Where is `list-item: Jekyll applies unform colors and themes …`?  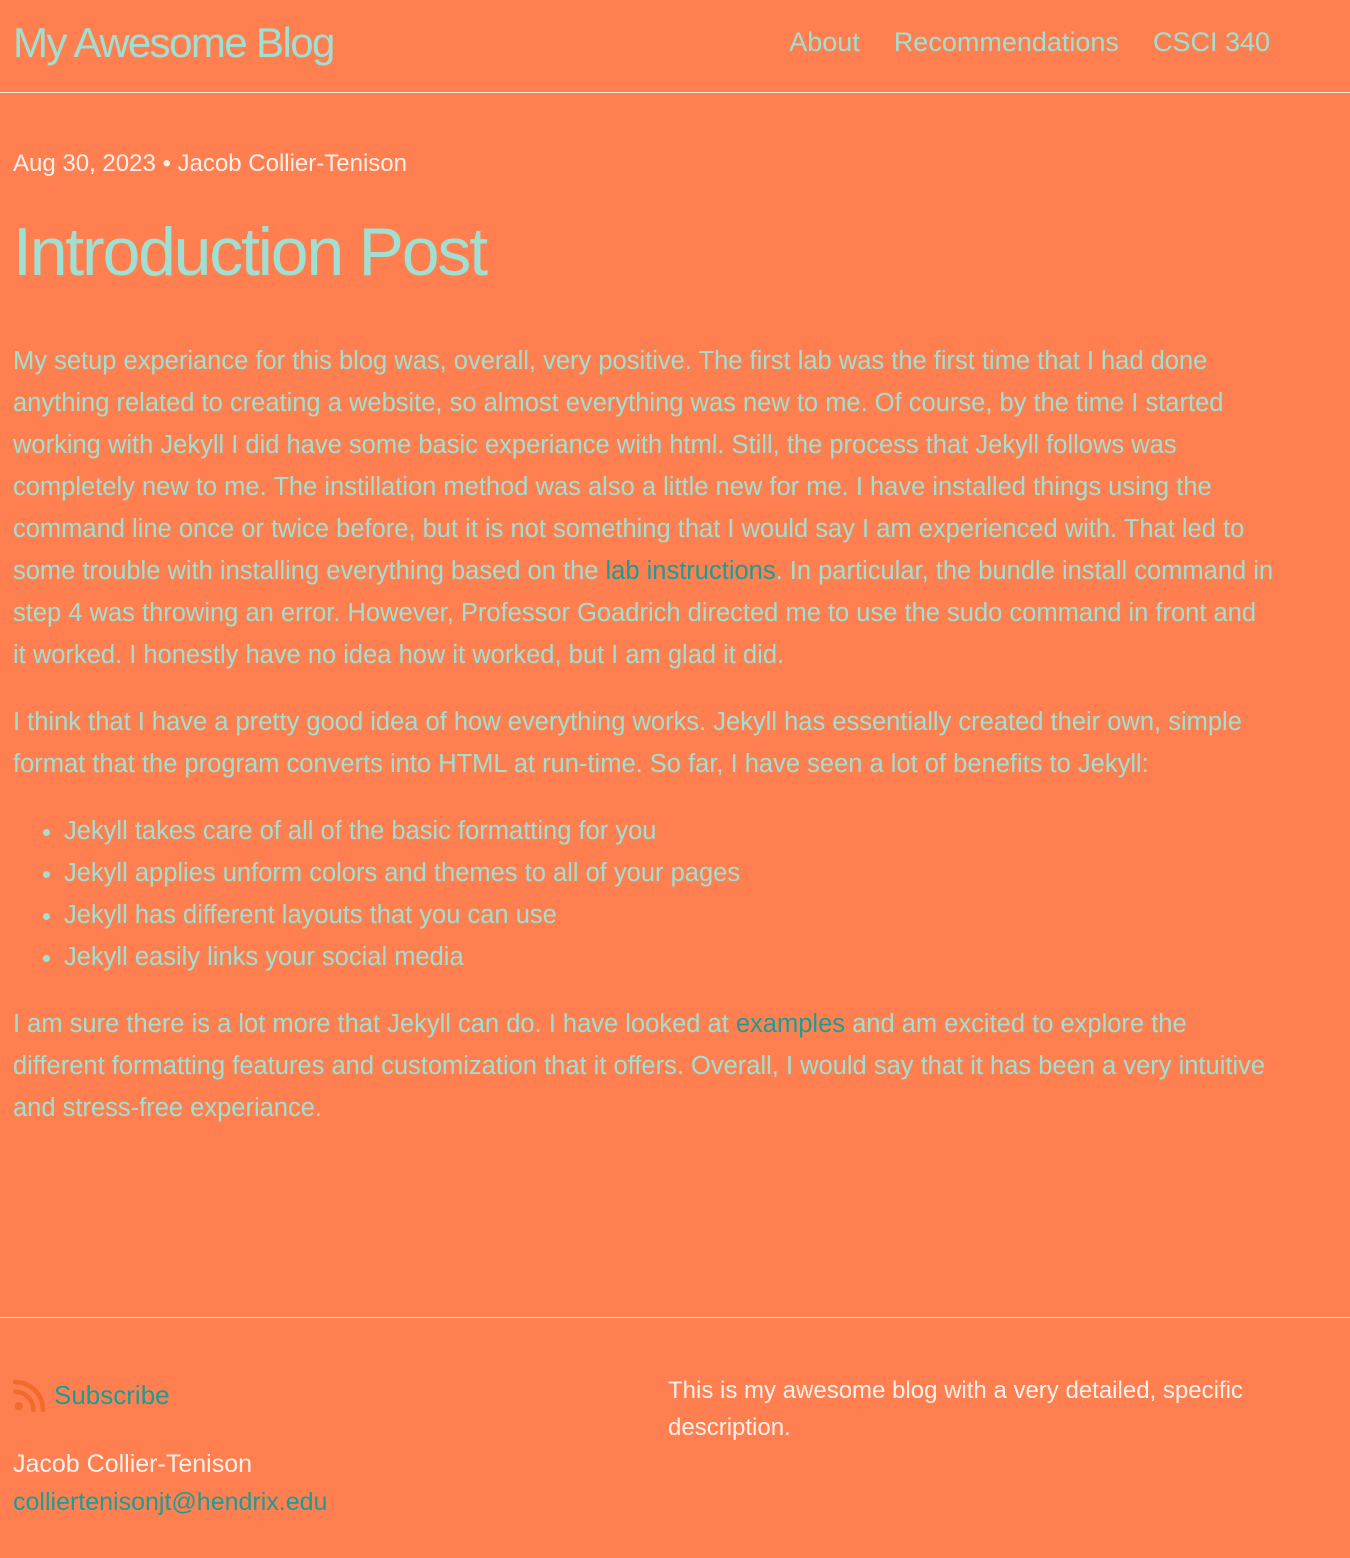 list-item: Jekyll applies unform colors and themes … is located at coordinates (669, 873).